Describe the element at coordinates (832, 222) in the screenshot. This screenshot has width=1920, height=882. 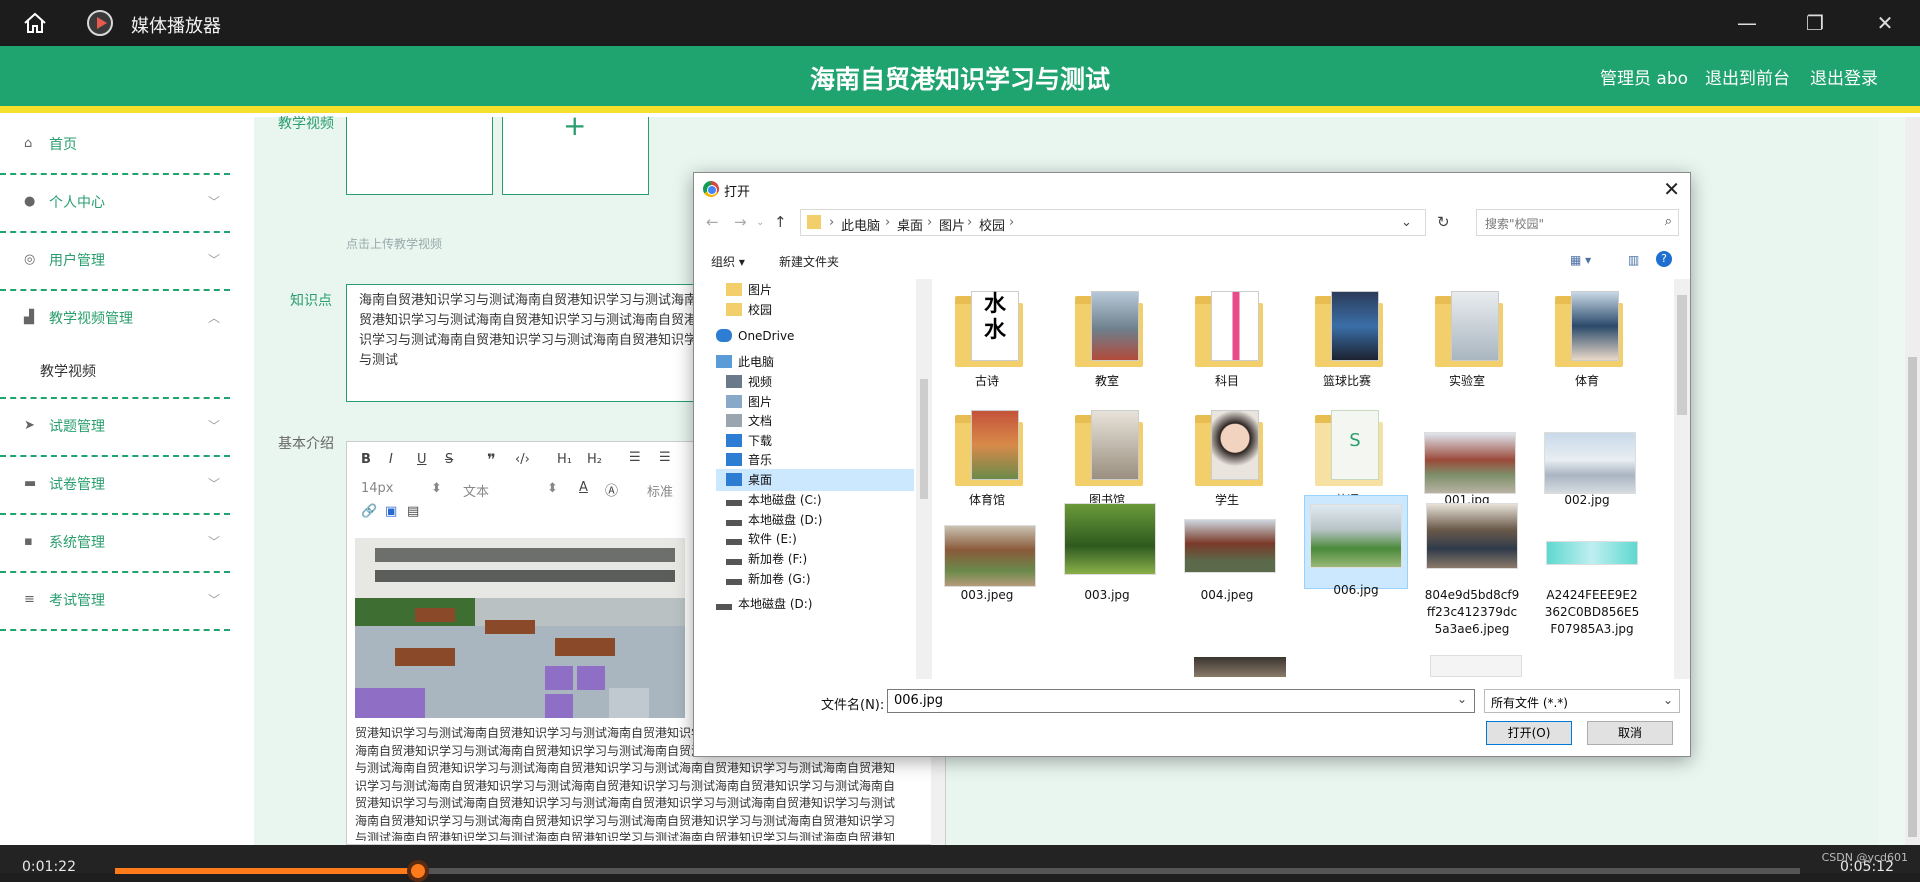
I see `breadcrumb-sep: ›` at that location.